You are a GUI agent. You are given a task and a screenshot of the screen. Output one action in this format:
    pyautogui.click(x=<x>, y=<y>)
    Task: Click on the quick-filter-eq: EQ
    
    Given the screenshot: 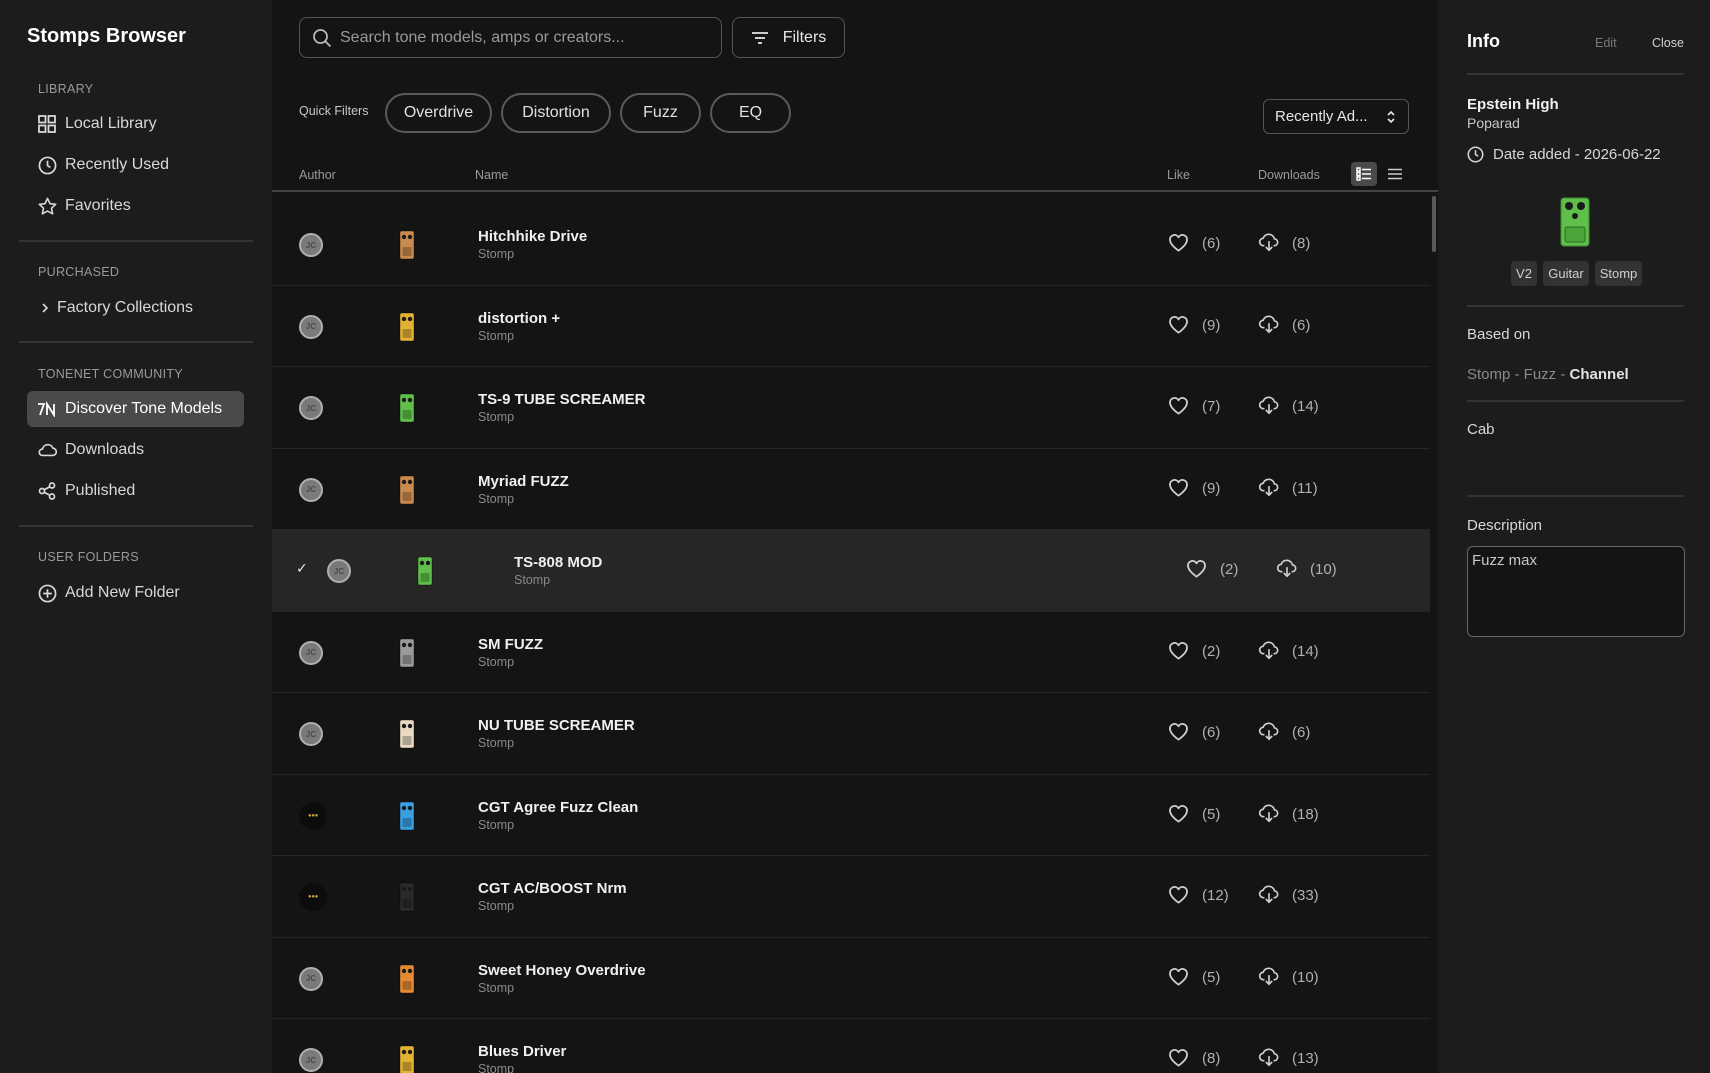 What is the action you would take?
    pyautogui.click(x=750, y=113)
    